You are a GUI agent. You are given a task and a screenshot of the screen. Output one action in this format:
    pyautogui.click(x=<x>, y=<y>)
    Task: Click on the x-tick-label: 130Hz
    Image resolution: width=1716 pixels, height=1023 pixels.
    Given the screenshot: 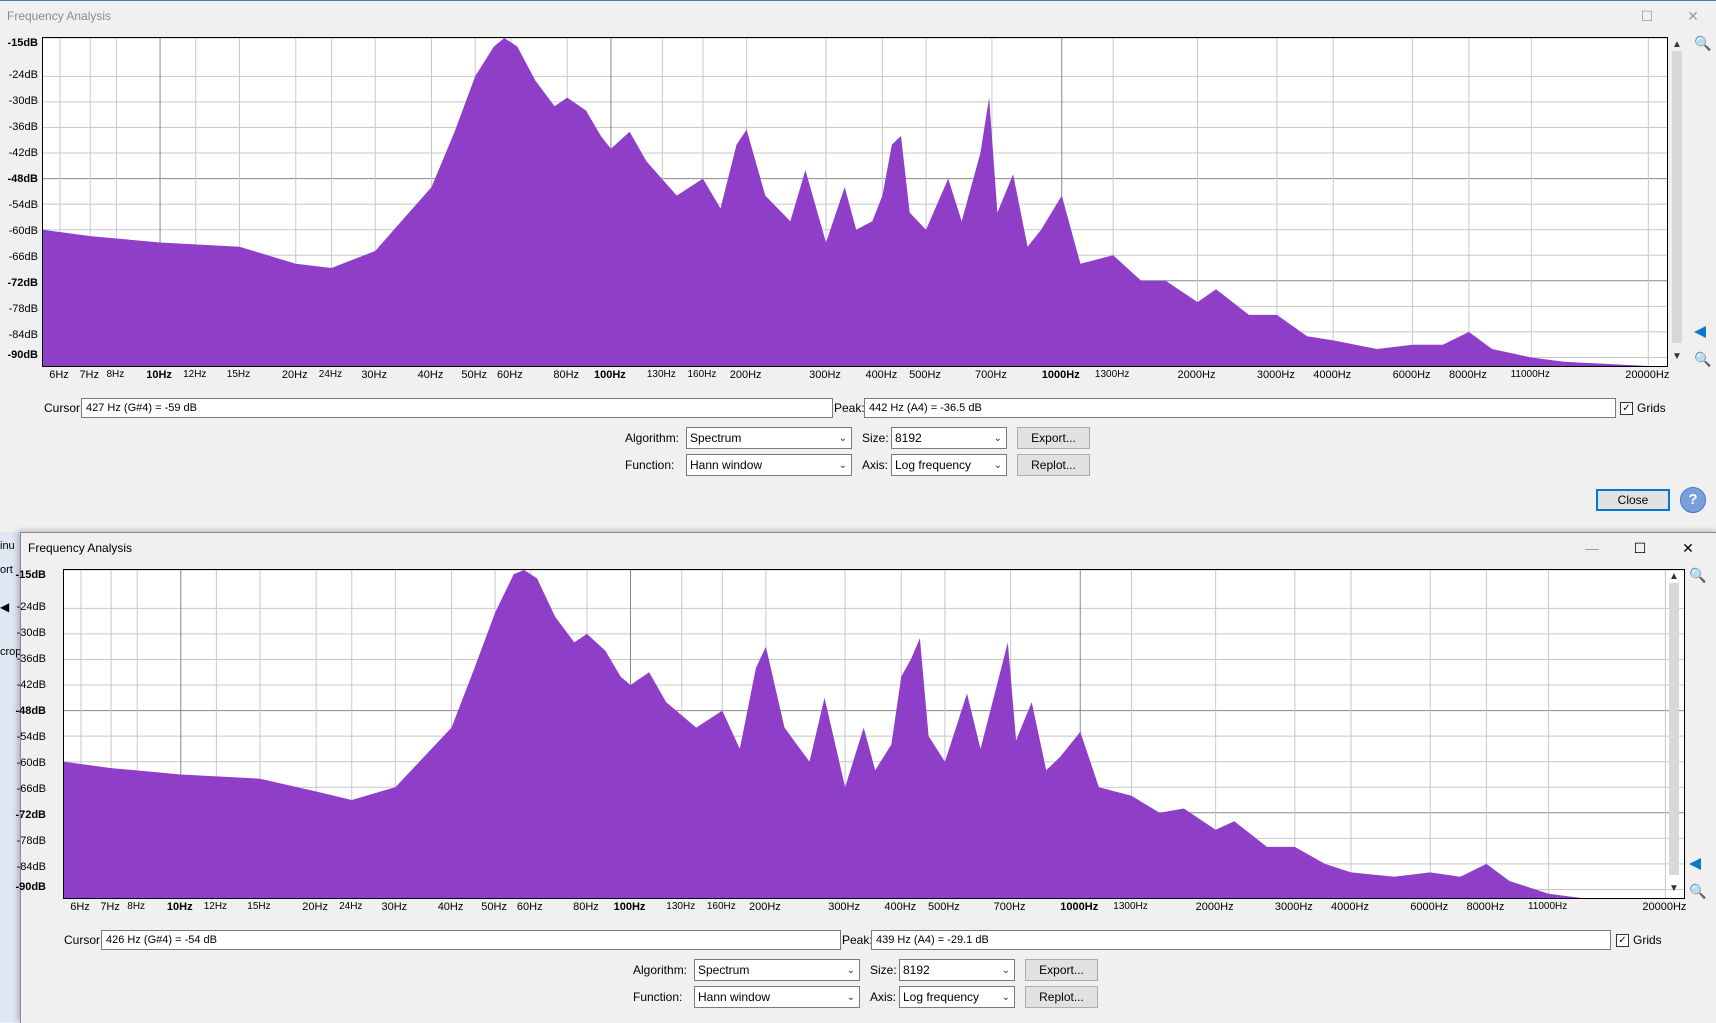 What is the action you would take?
    pyautogui.click(x=681, y=906)
    